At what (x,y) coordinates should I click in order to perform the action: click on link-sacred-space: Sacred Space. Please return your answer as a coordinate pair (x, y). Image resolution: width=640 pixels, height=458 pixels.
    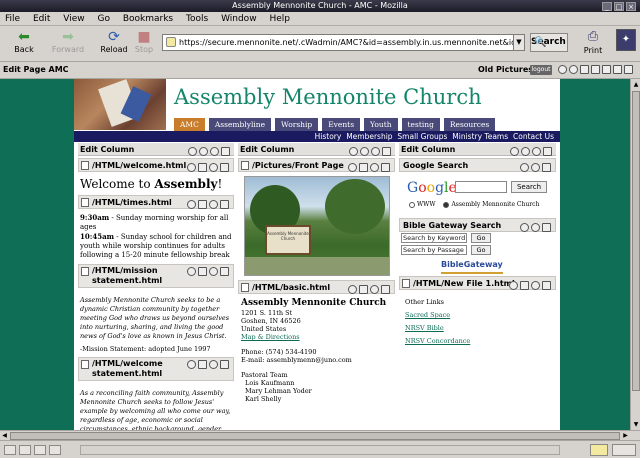
    Looking at the image, I should click on (427, 315).